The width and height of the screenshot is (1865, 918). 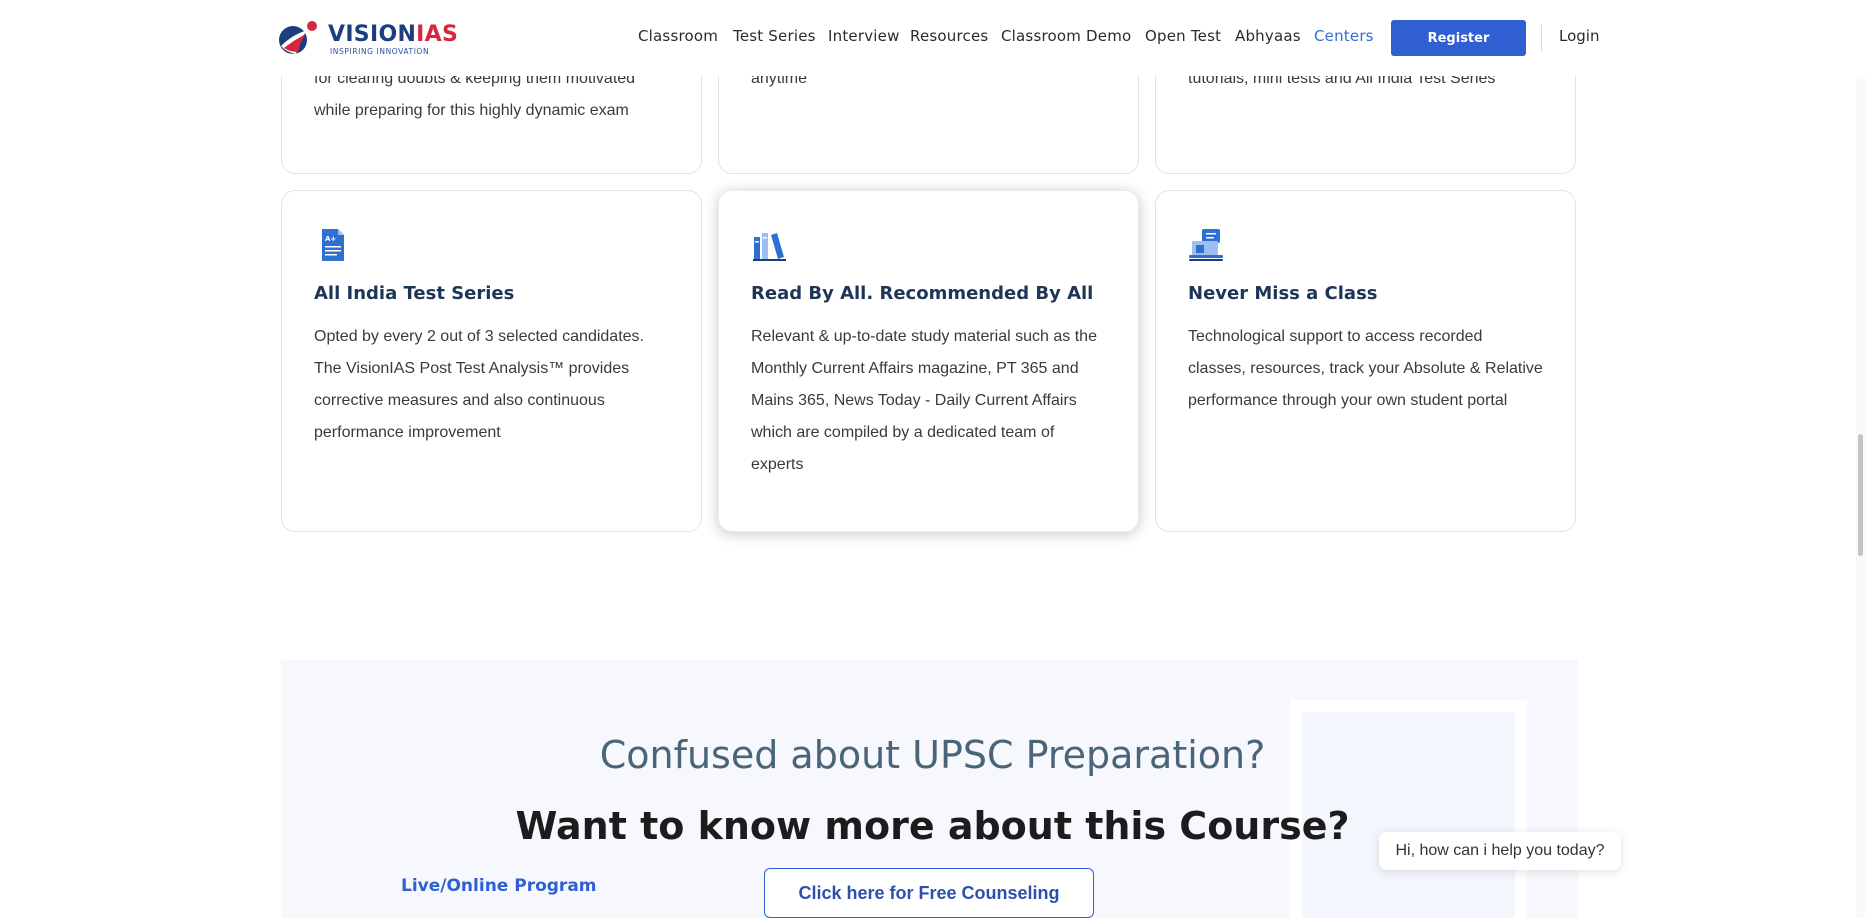 What do you see at coordinates (393, 34) in the screenshot?
I see `logo-wordmark: VISIONIAS` at bounding box center [393, 34].